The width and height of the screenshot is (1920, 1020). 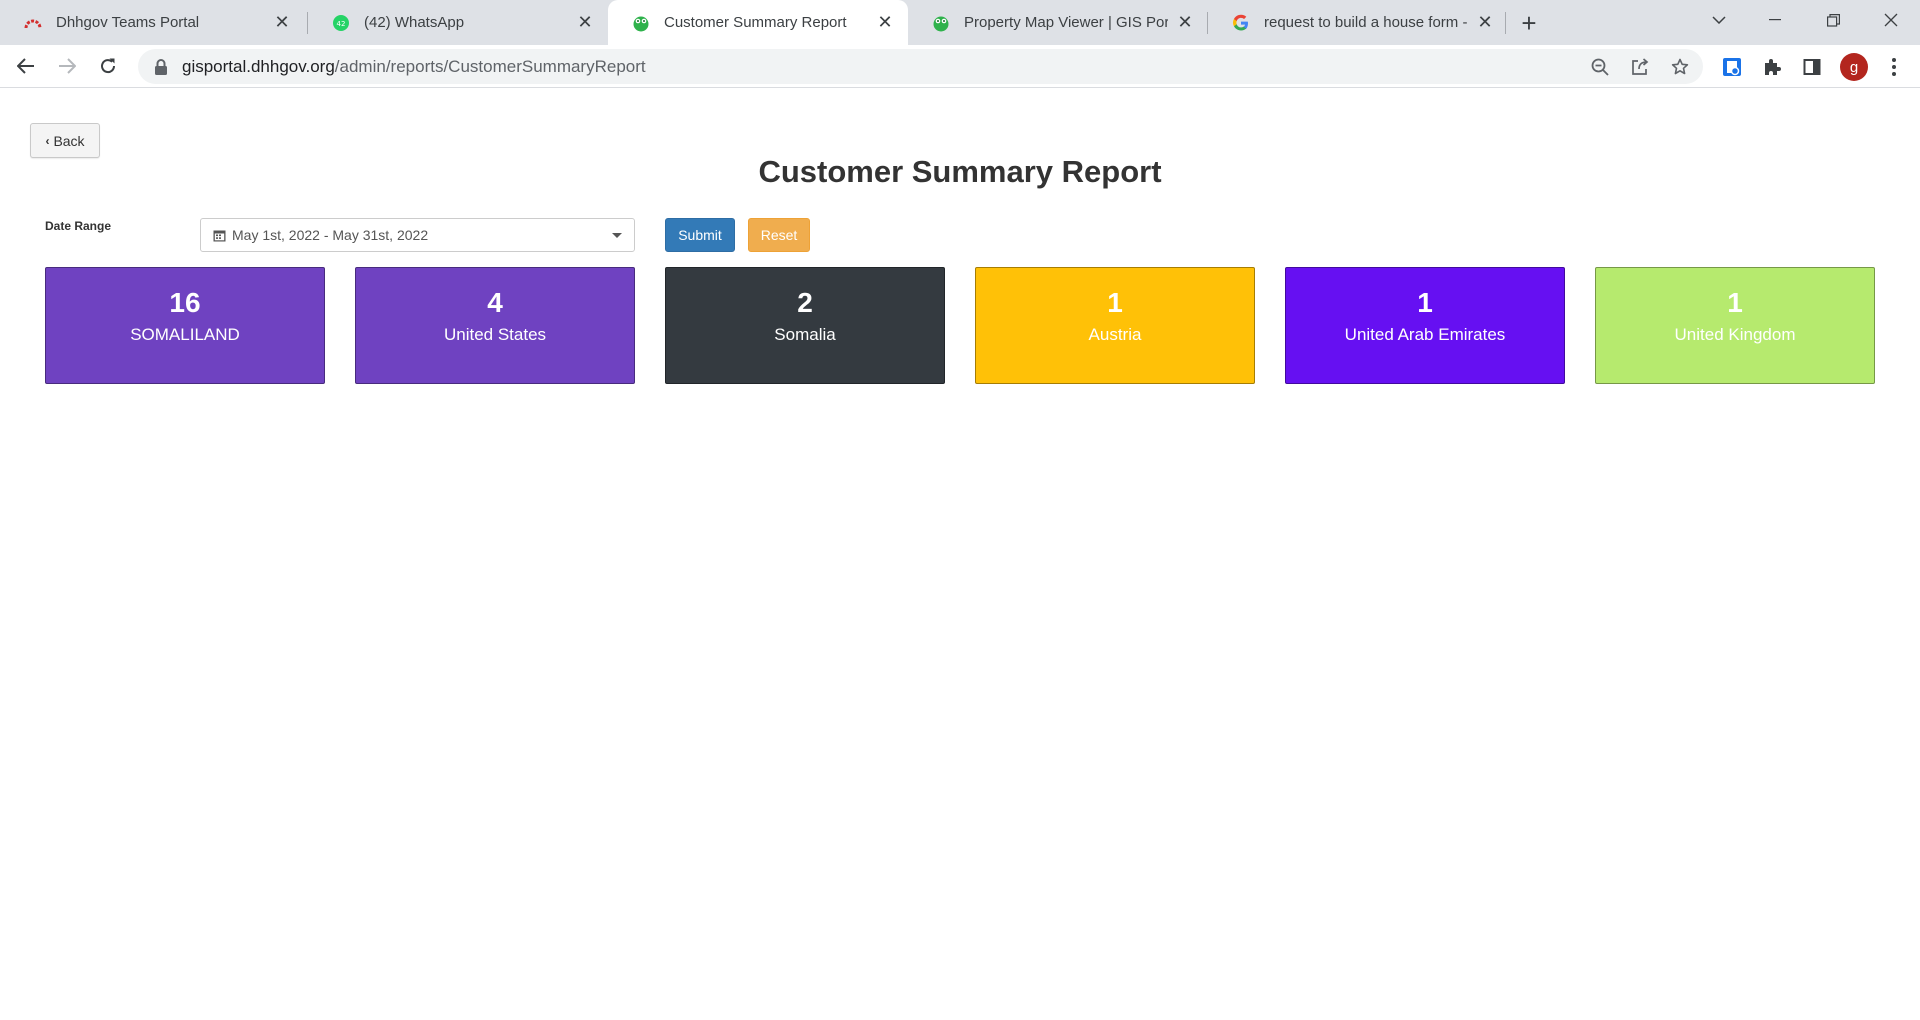 I want to click on google-icon, so click(x=1241, y=23).